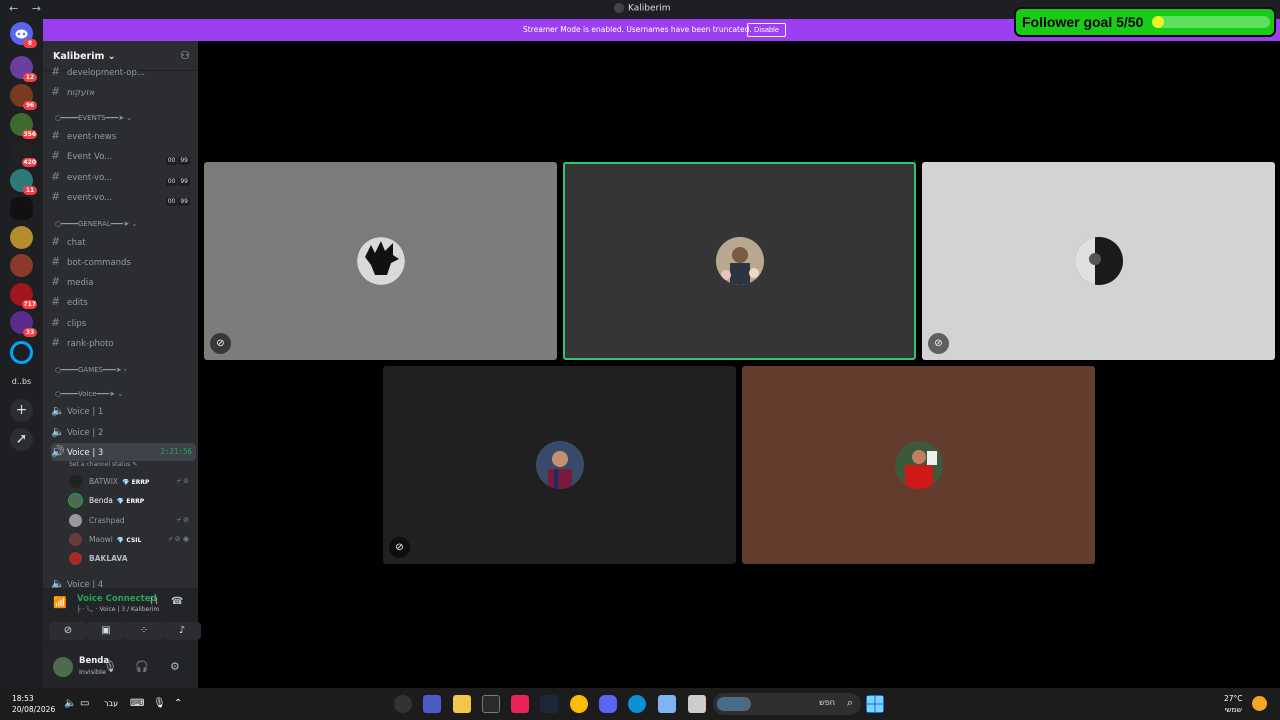 This screenshot has width=1280, height=720. What do you see at coordinates (33, 704) in the screenshot?
I see `system-clock: 18:53 20/08/2026` at bounding box center [33, 704].